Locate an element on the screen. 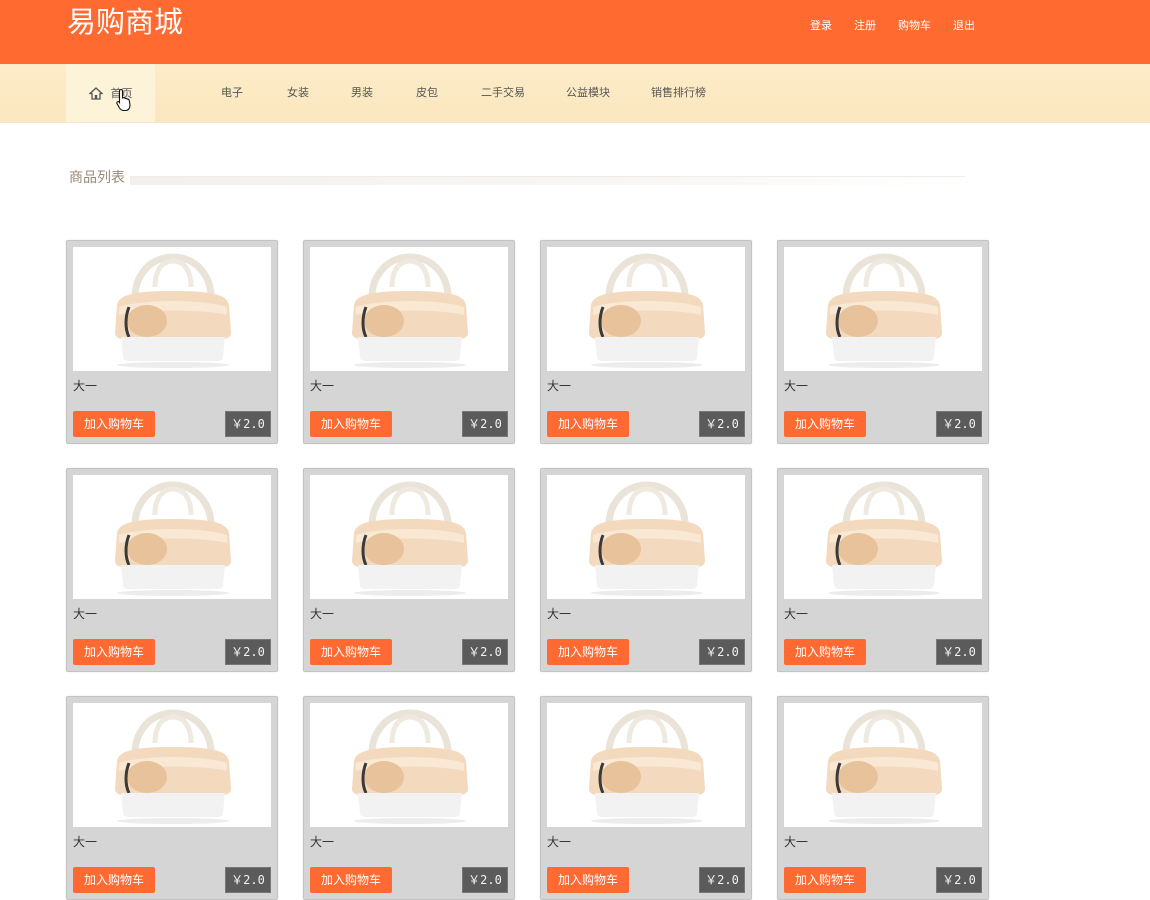 This screenshot has height=900, width=1150. main-nav: 首页 电子 女装 男装 皮包 二手交易 公益模块 销售排行榜 is located at coordinates (575, 93).